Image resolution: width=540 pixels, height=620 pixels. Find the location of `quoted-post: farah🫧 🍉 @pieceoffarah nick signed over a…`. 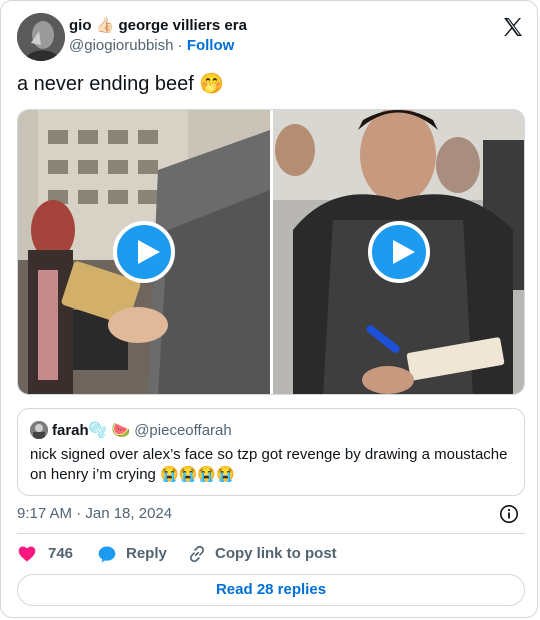

quoted-post: farah🫧 🍉 @pieceoffarah nick signed over a… is located at coordinates (271, 452).